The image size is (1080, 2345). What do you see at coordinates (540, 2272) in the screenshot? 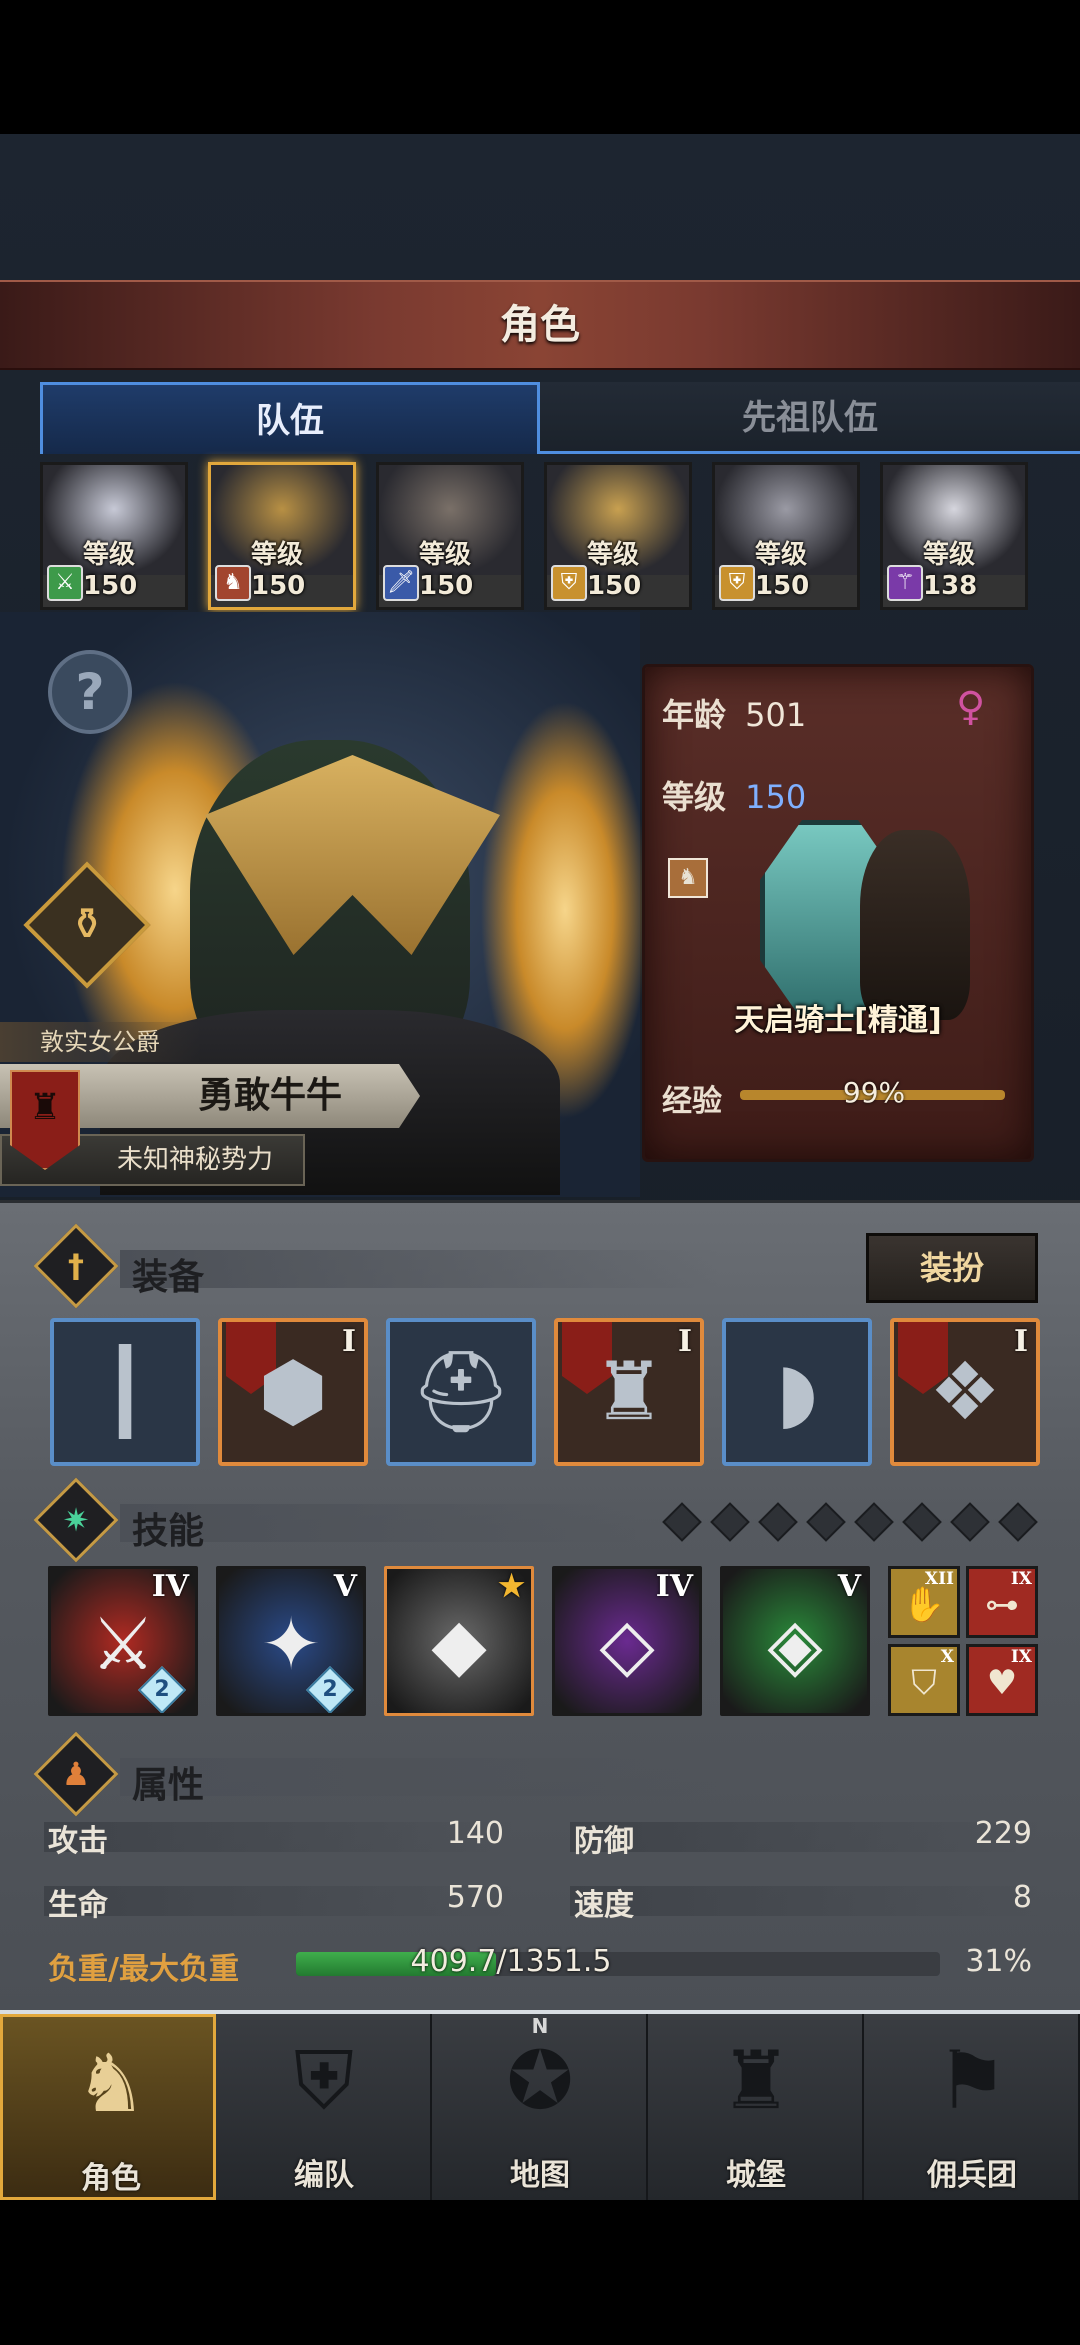
I see `system-bar-area` at bounding box center [540, 2272].